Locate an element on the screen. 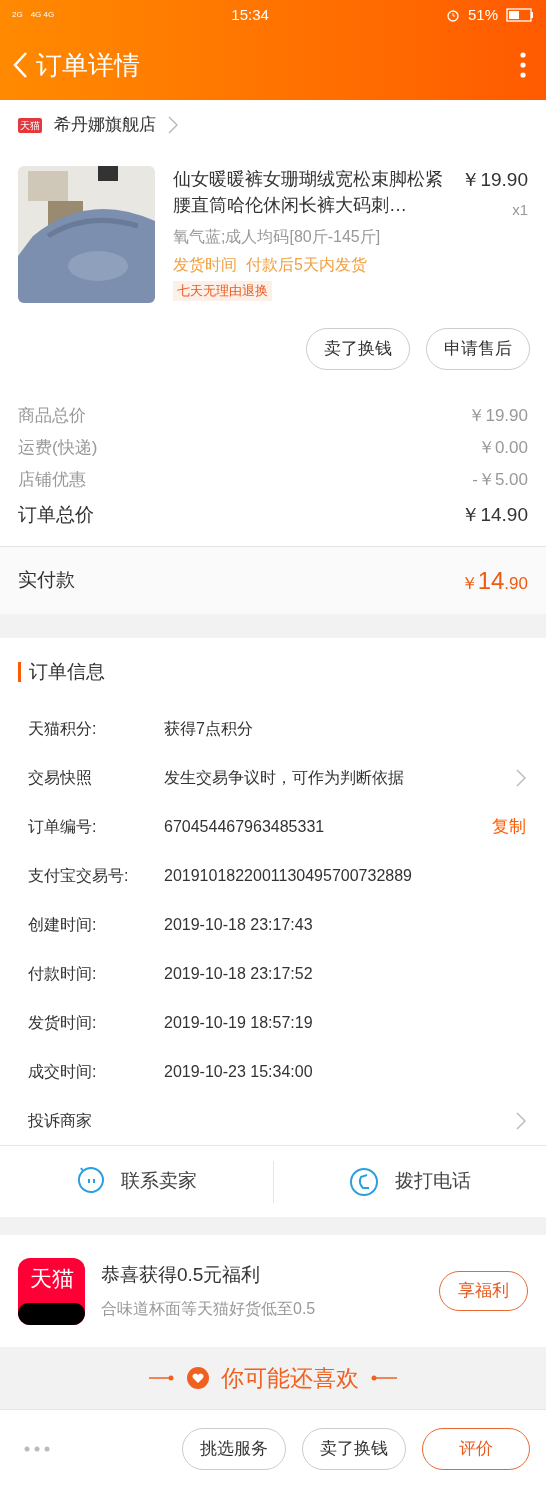  promo-subtitle: 合味道杯面等天猫好货低至0.5 is located at coordinates (209, 1309).